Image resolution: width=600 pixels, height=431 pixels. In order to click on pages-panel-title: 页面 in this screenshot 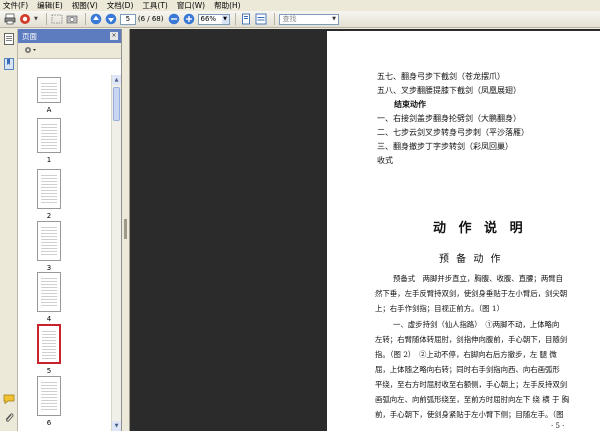, I will do `click(29, 36)`.